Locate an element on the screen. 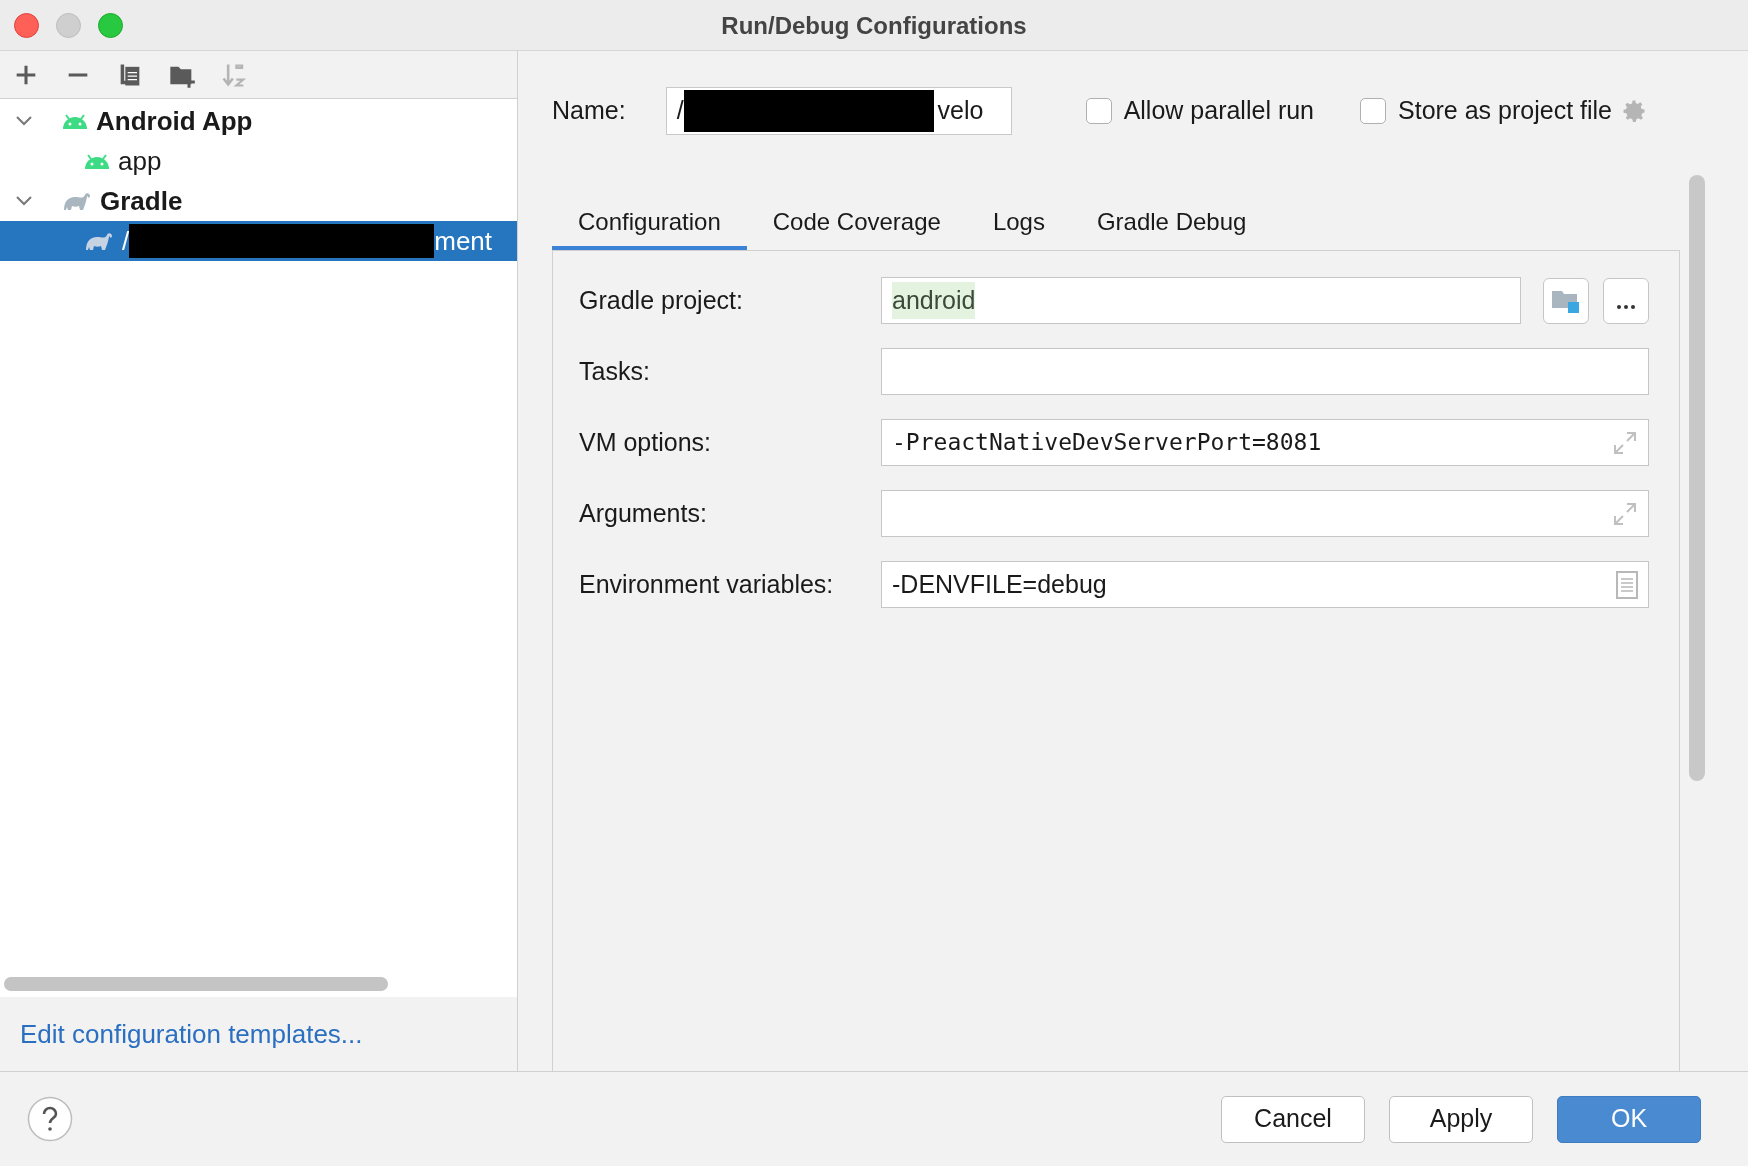  tab: Configuration is located at coordinates (649, 224).